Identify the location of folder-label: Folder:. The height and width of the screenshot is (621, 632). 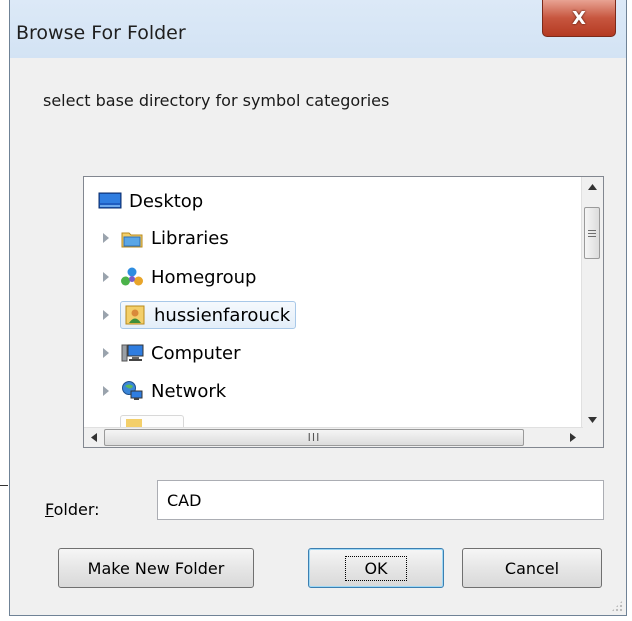
(72, 509).